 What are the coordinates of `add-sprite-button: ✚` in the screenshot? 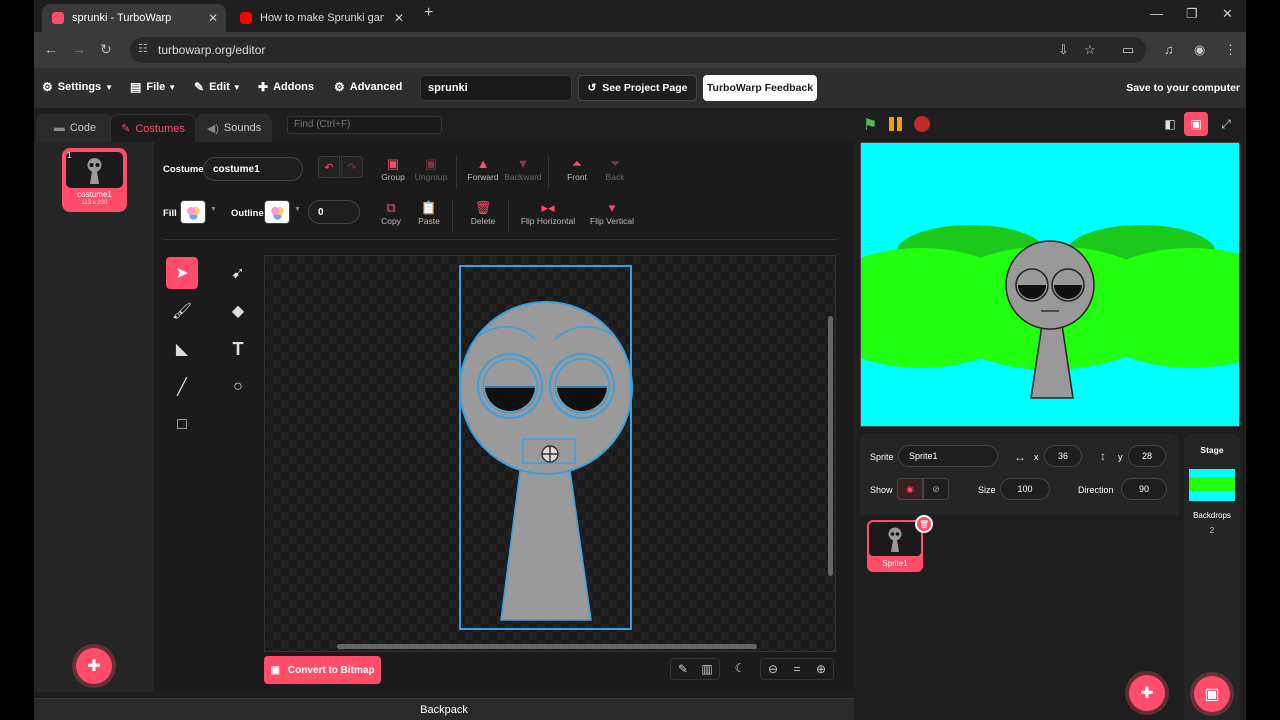 It's located at (1147, 693).